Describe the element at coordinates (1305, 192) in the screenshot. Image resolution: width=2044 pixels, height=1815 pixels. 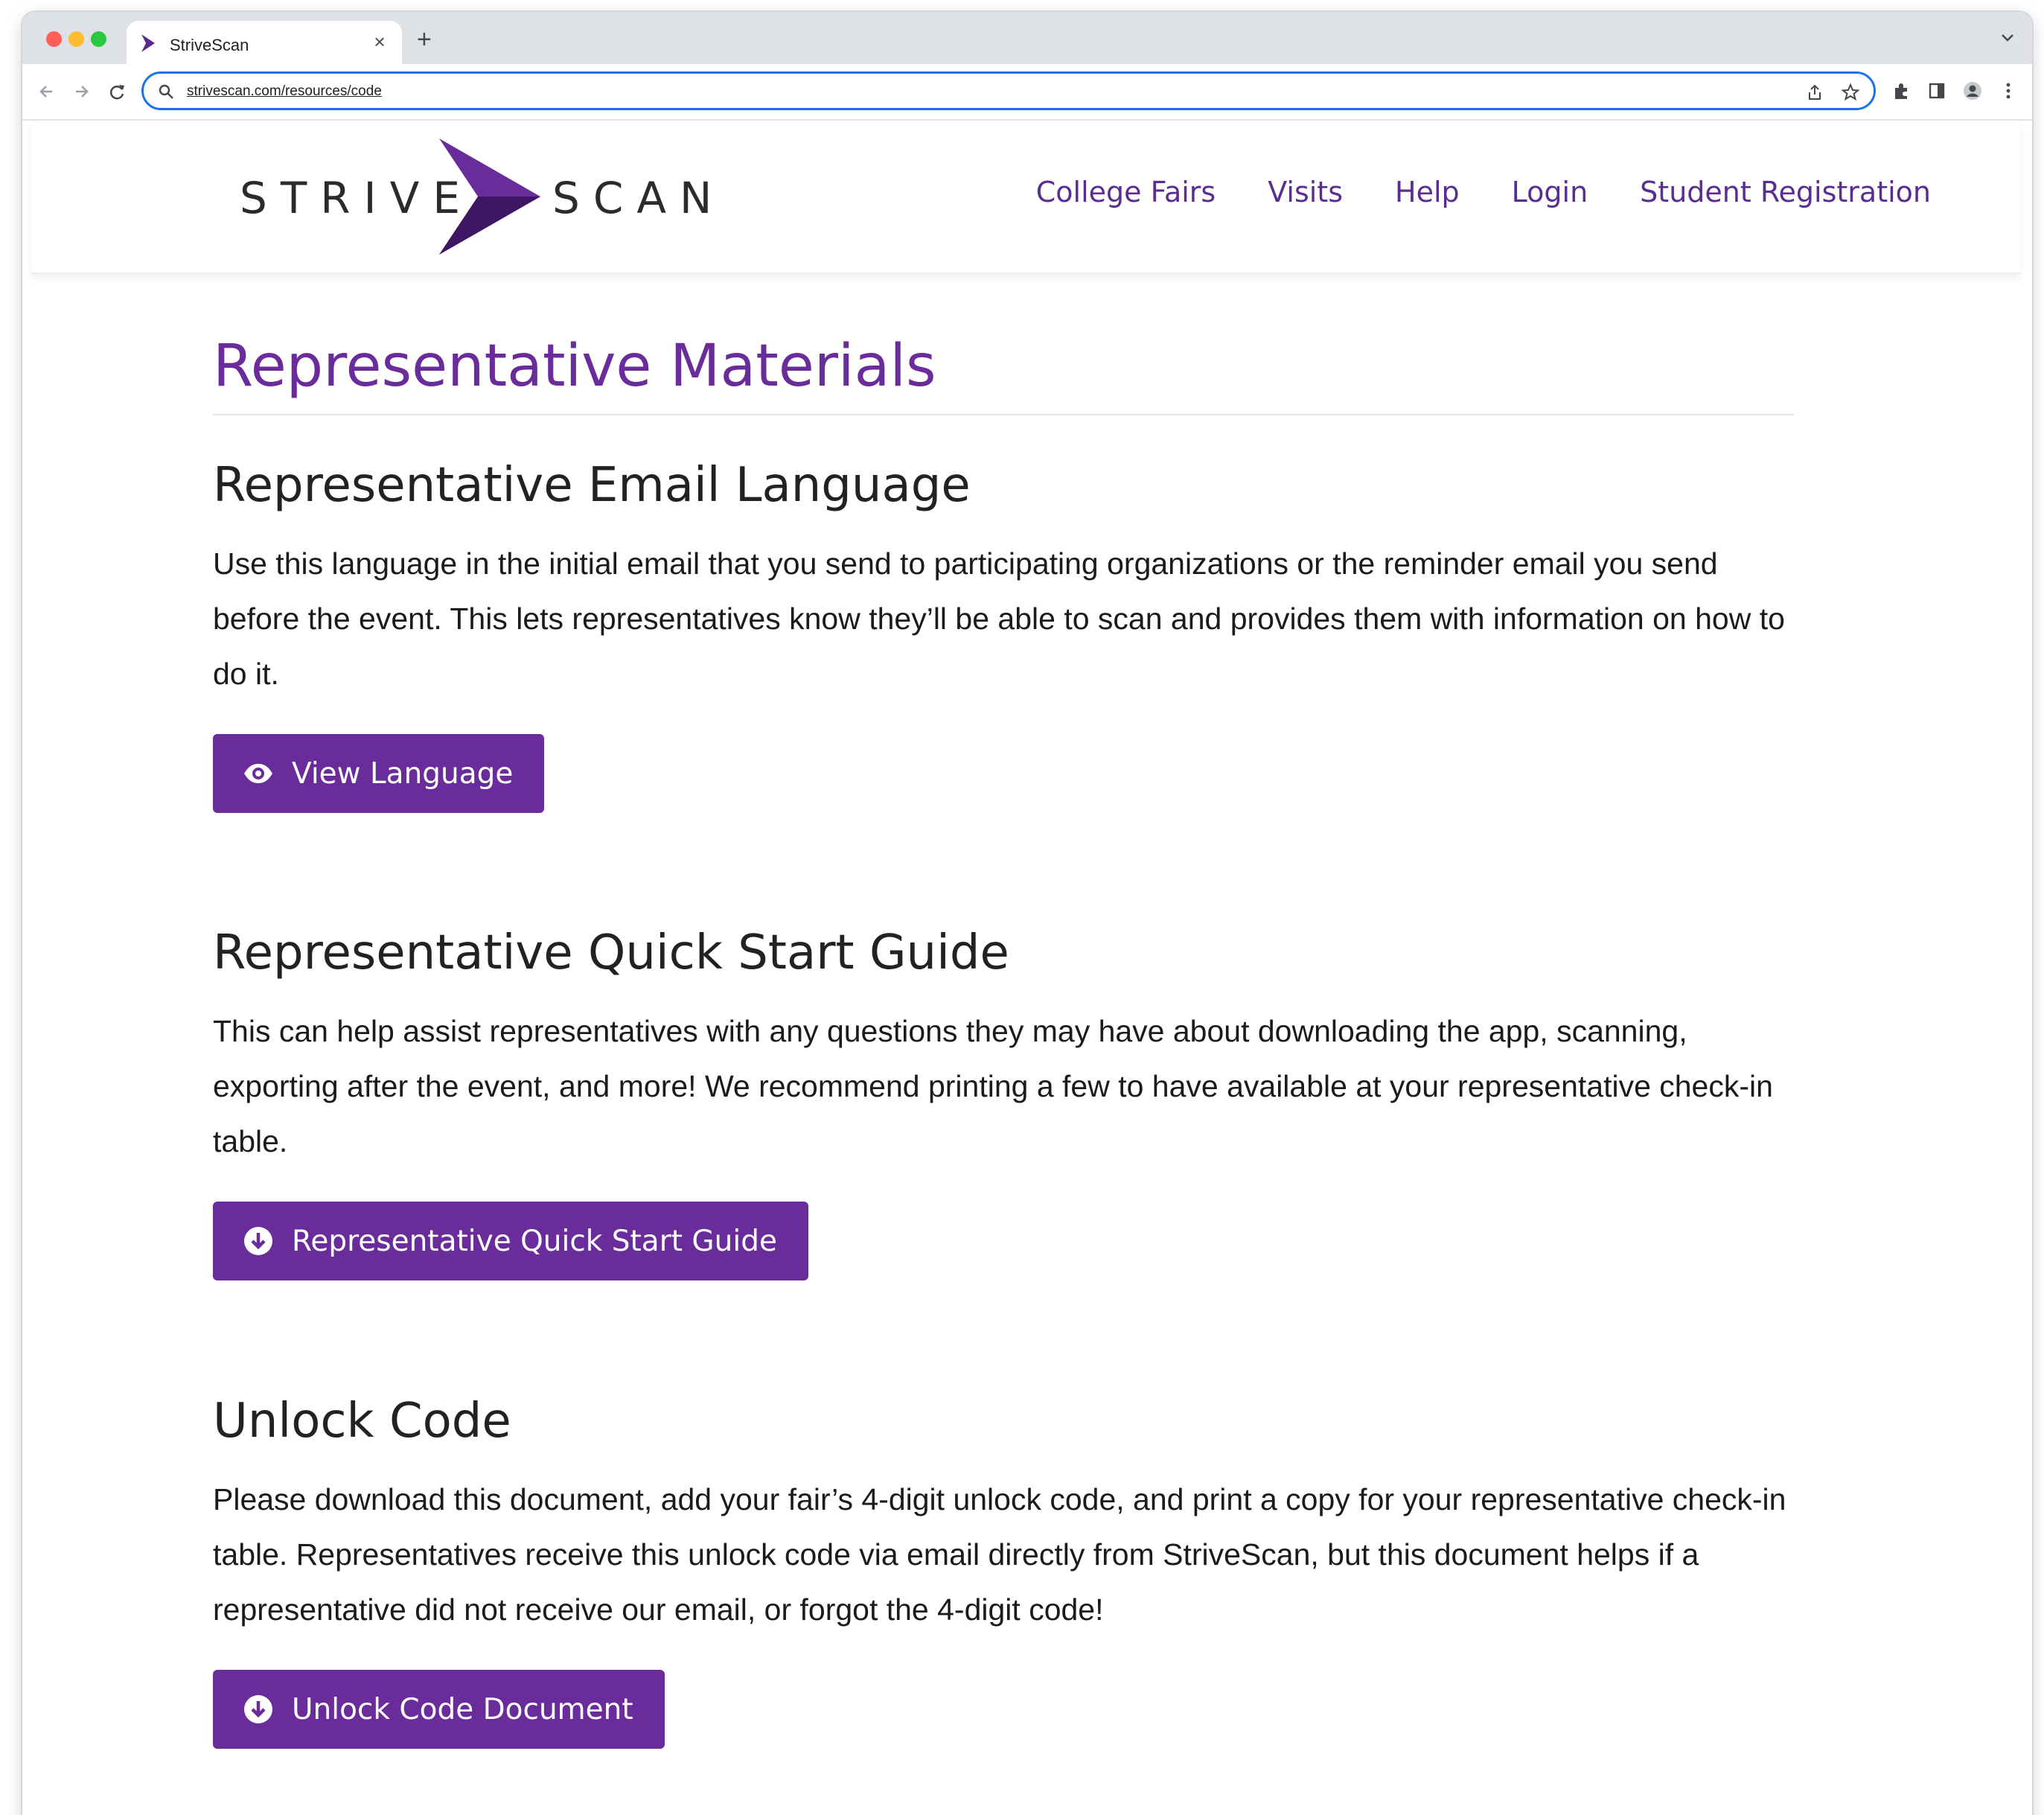
I see `nav-visits: Visits` at that location.